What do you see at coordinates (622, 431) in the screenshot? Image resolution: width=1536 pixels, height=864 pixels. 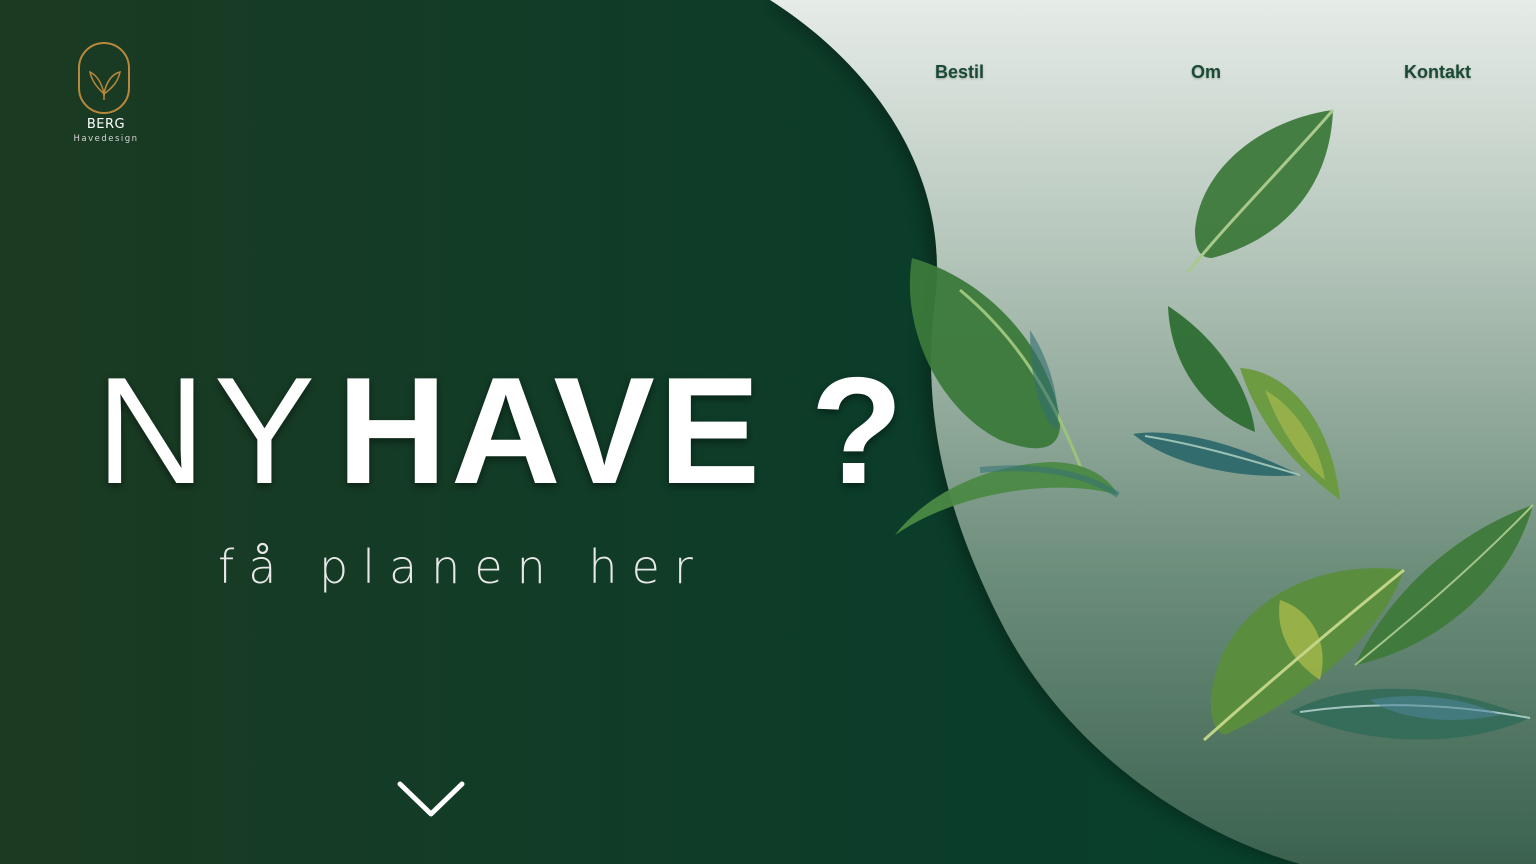 I see `hero-title-bold: HAVE ?` at bounding box center [622, 431].